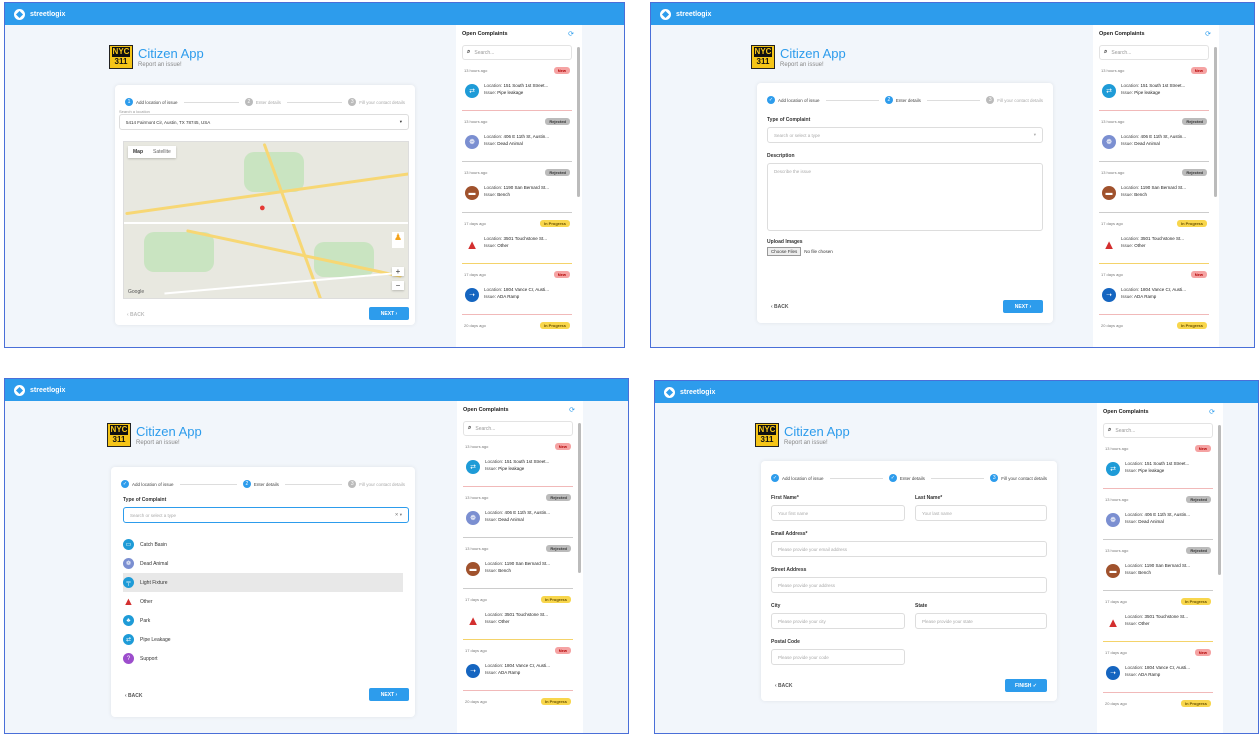  What do you see at coordinates (802, 435) in the screenshot?
I see `app-header: NYC 311 Citizen App Report an issue!` at bounding box center [802, 435].